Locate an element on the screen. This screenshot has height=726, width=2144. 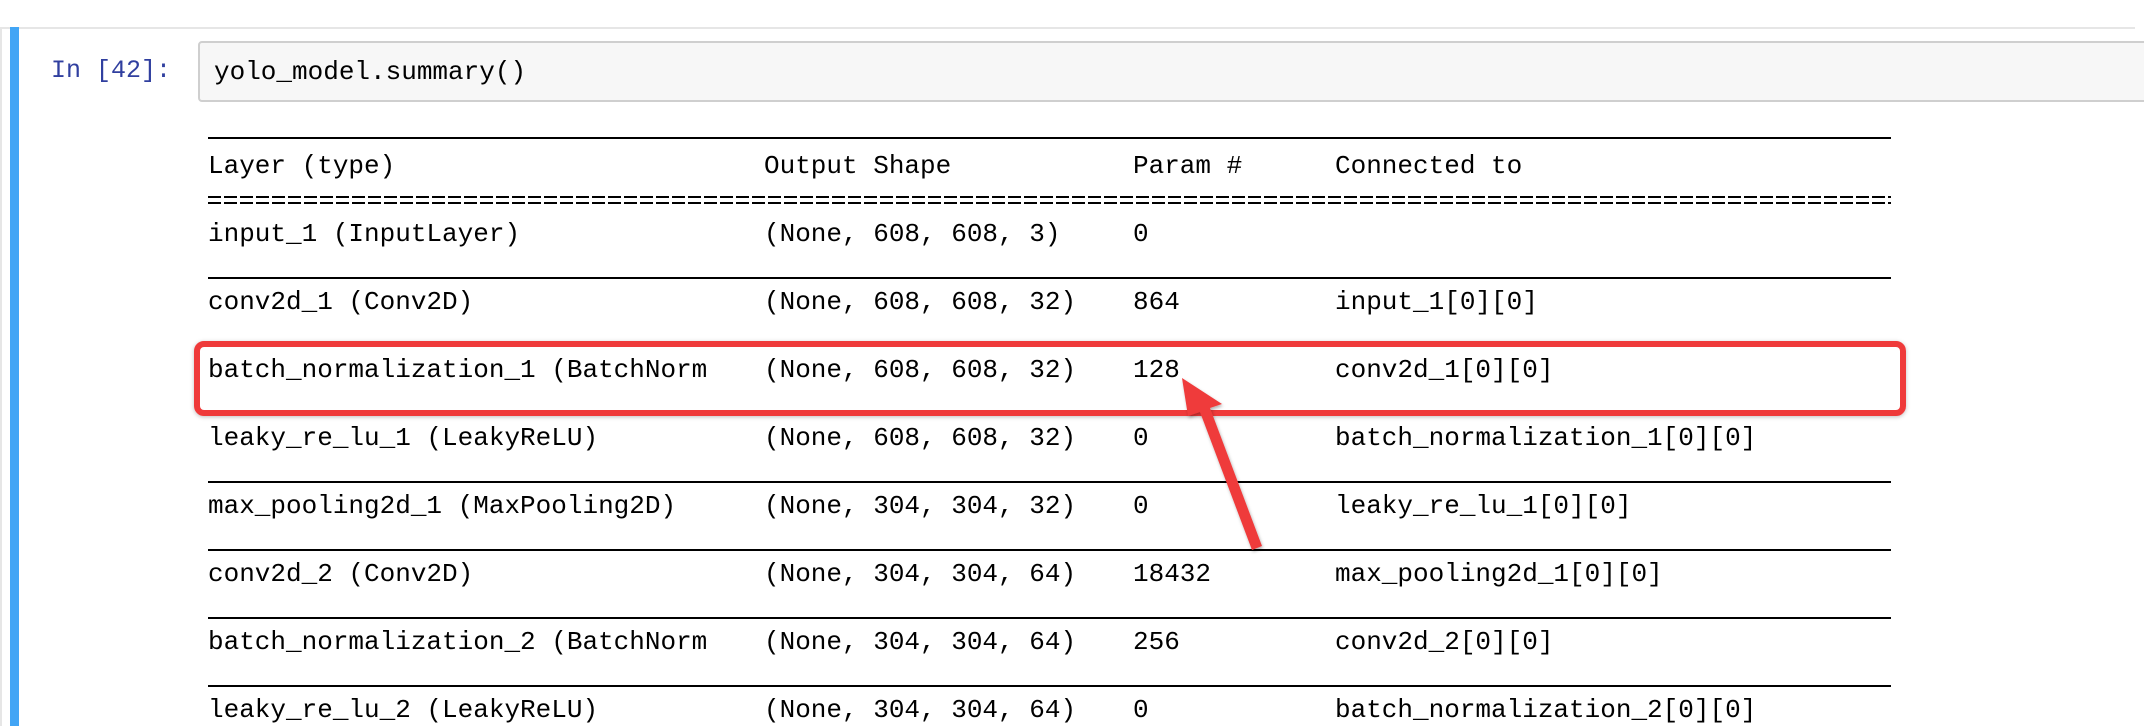
row-connected: batch_normalization_1[0][0] is located at coordinates (1546, 438).